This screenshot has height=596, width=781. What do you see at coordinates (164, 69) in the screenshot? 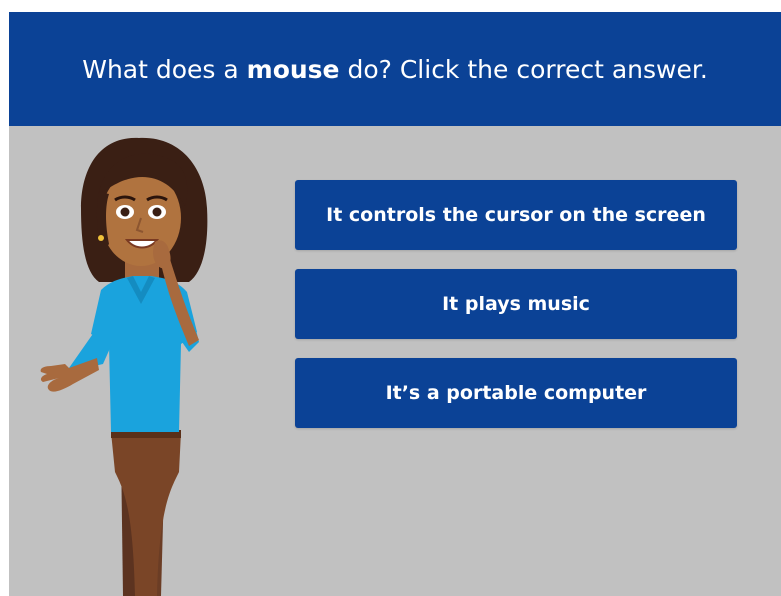
I see `question-prefix: What does a` at bounding box center [164, 69].